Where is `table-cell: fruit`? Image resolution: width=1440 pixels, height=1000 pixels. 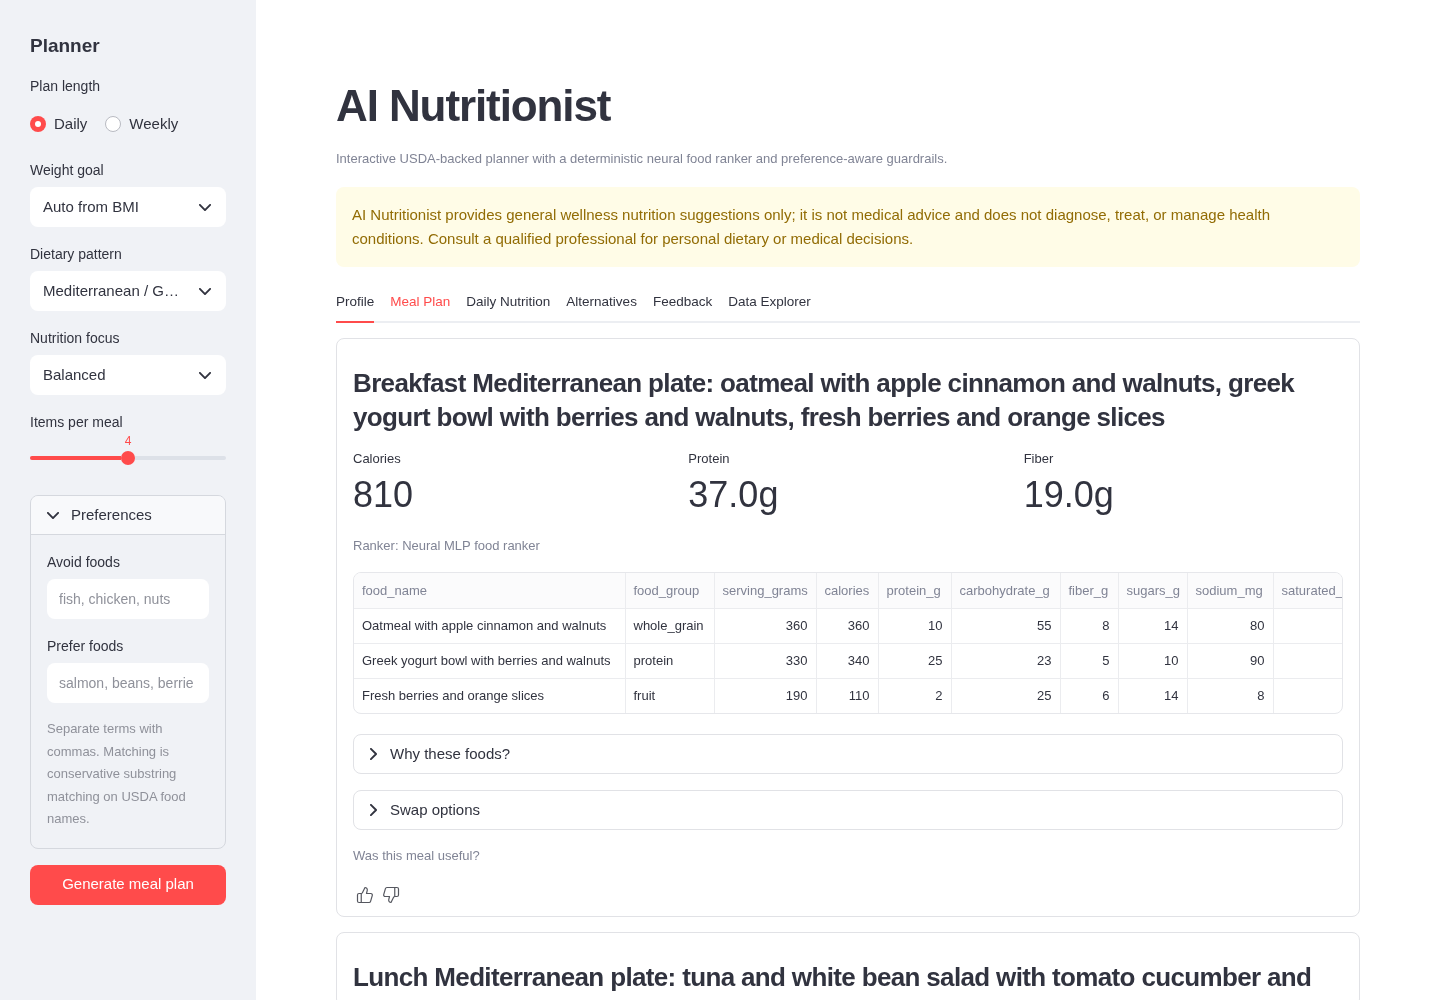 table-cell: fruit is located at coordinates (669, 695).